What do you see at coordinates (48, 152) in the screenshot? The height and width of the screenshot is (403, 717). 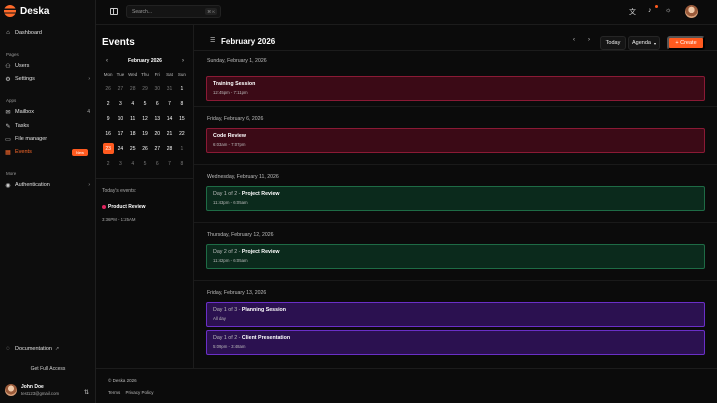 I see `sidebar-item-events: ▦ Events New` at bounding box center [48, 152].